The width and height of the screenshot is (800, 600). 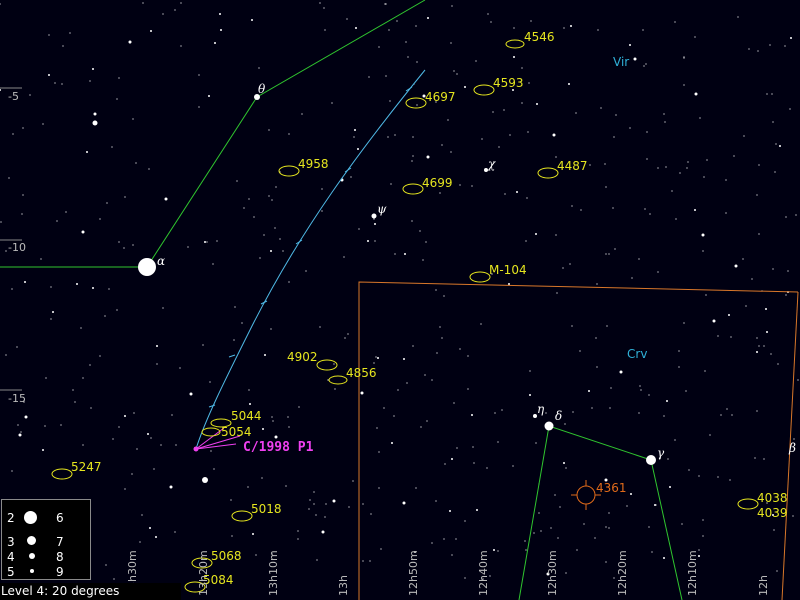 What do you see at coordinates (361, 373) in the screenshot?
I see `galaxy-label: 4856` at bounding box center [361, 373].